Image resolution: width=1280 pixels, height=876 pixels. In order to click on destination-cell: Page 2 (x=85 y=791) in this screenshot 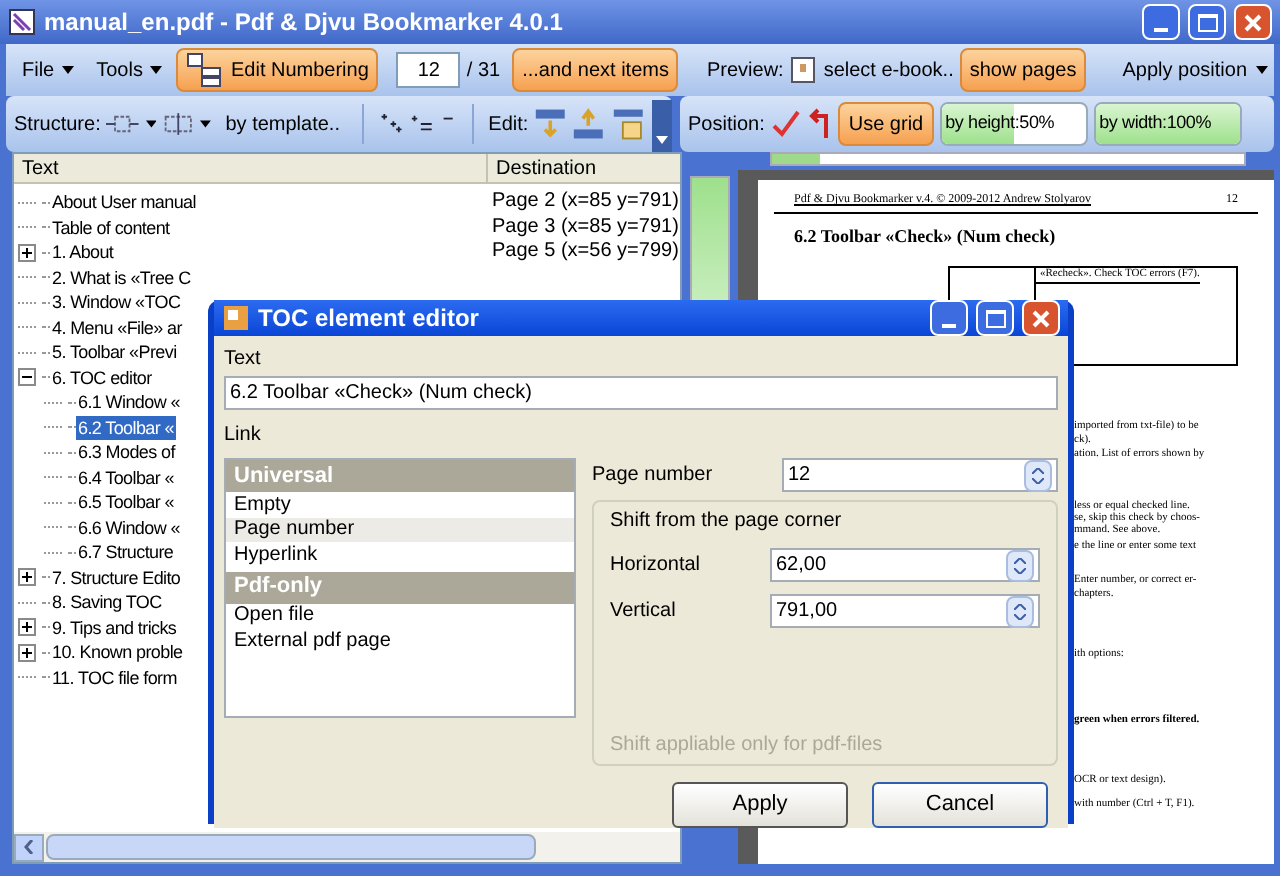, I will do `click(585, 202)`.